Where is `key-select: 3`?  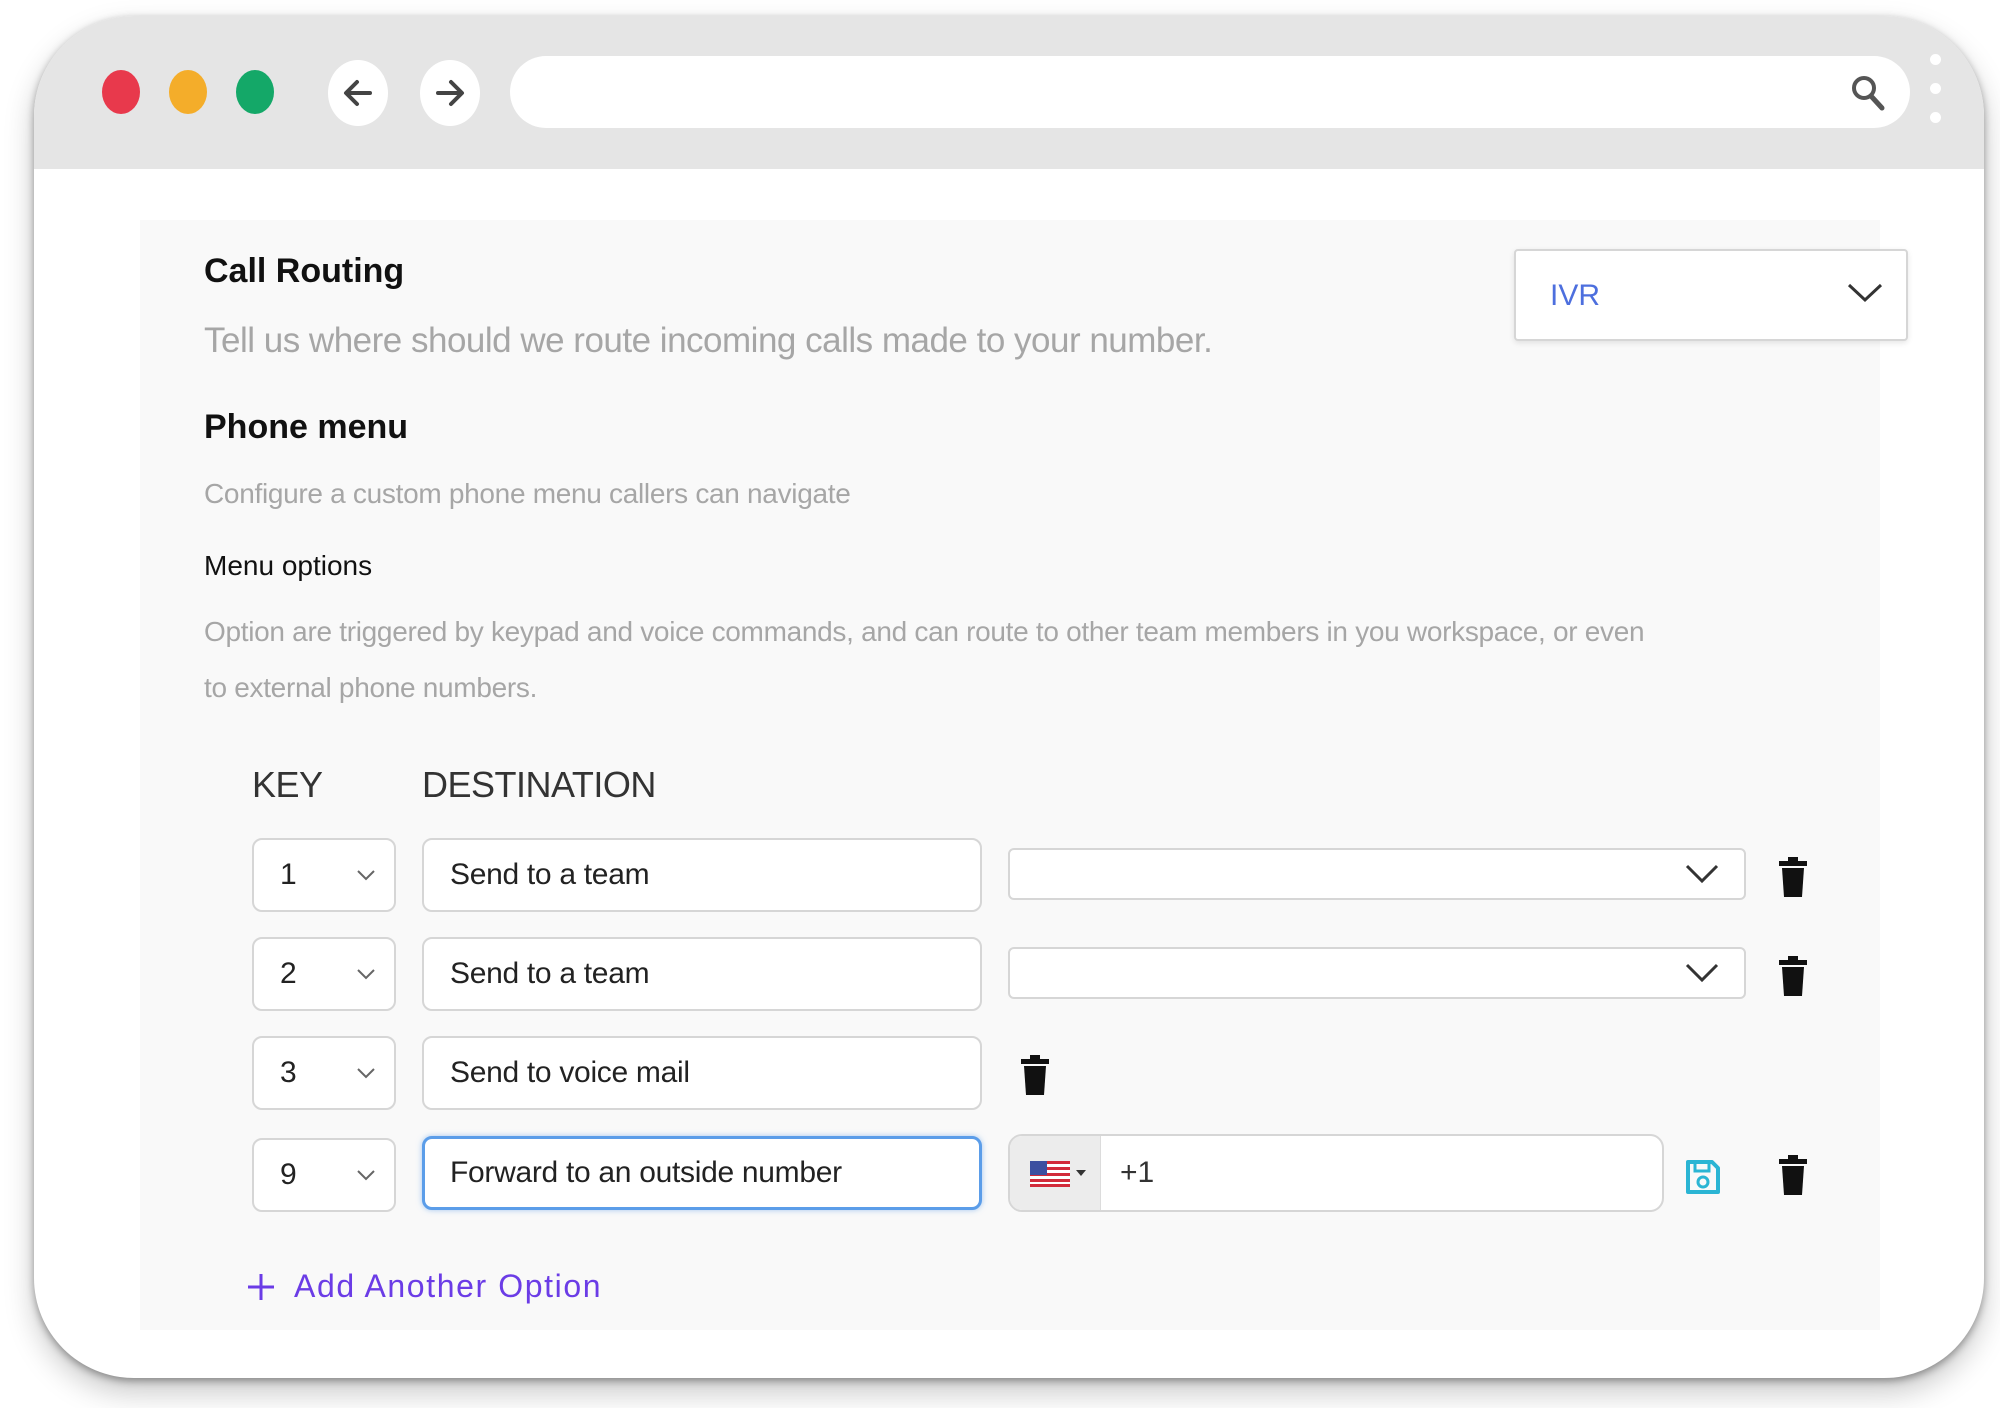 key-select: 3 is located at coordinates (324, 1073).